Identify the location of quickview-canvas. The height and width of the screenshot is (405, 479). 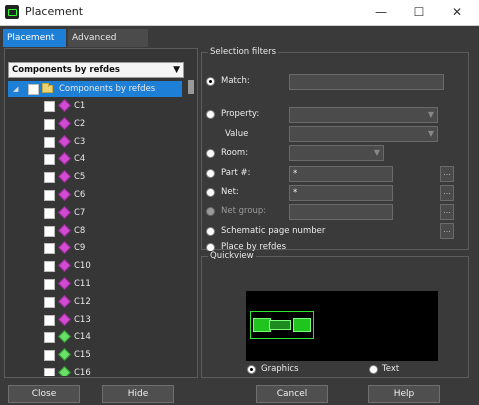
(342, 326).